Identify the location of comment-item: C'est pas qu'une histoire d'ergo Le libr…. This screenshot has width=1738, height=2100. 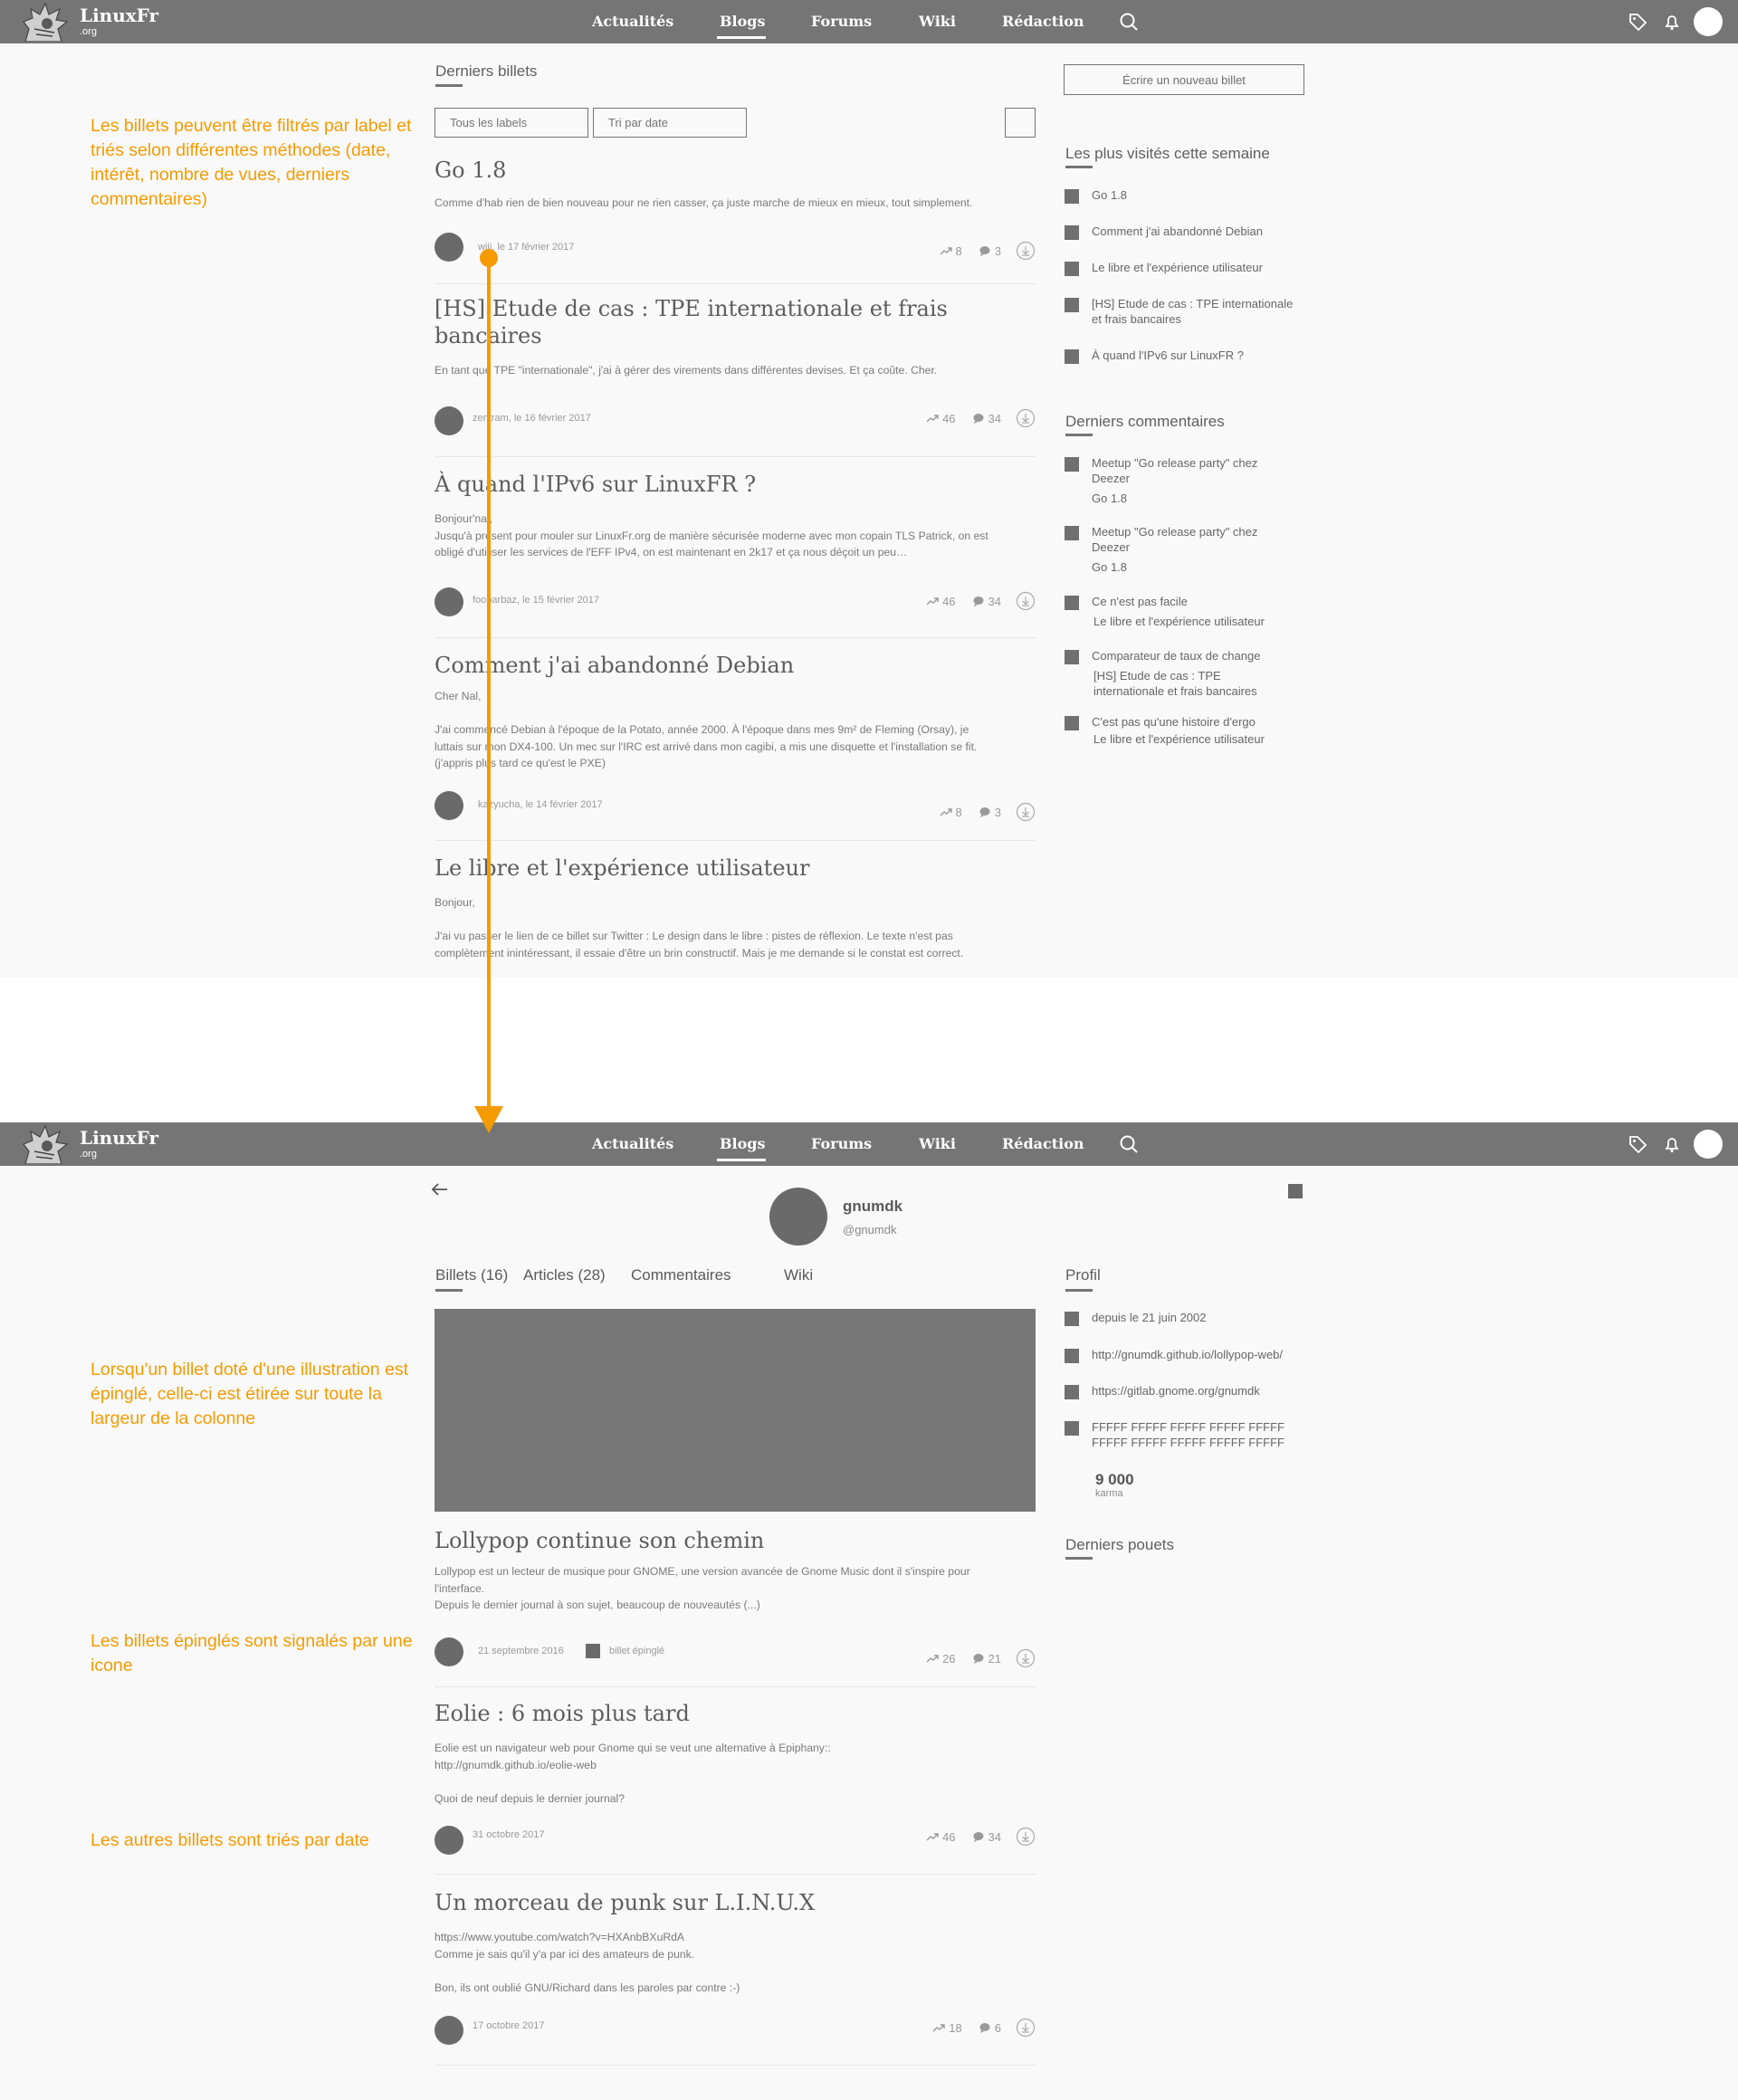
(1191, 730).